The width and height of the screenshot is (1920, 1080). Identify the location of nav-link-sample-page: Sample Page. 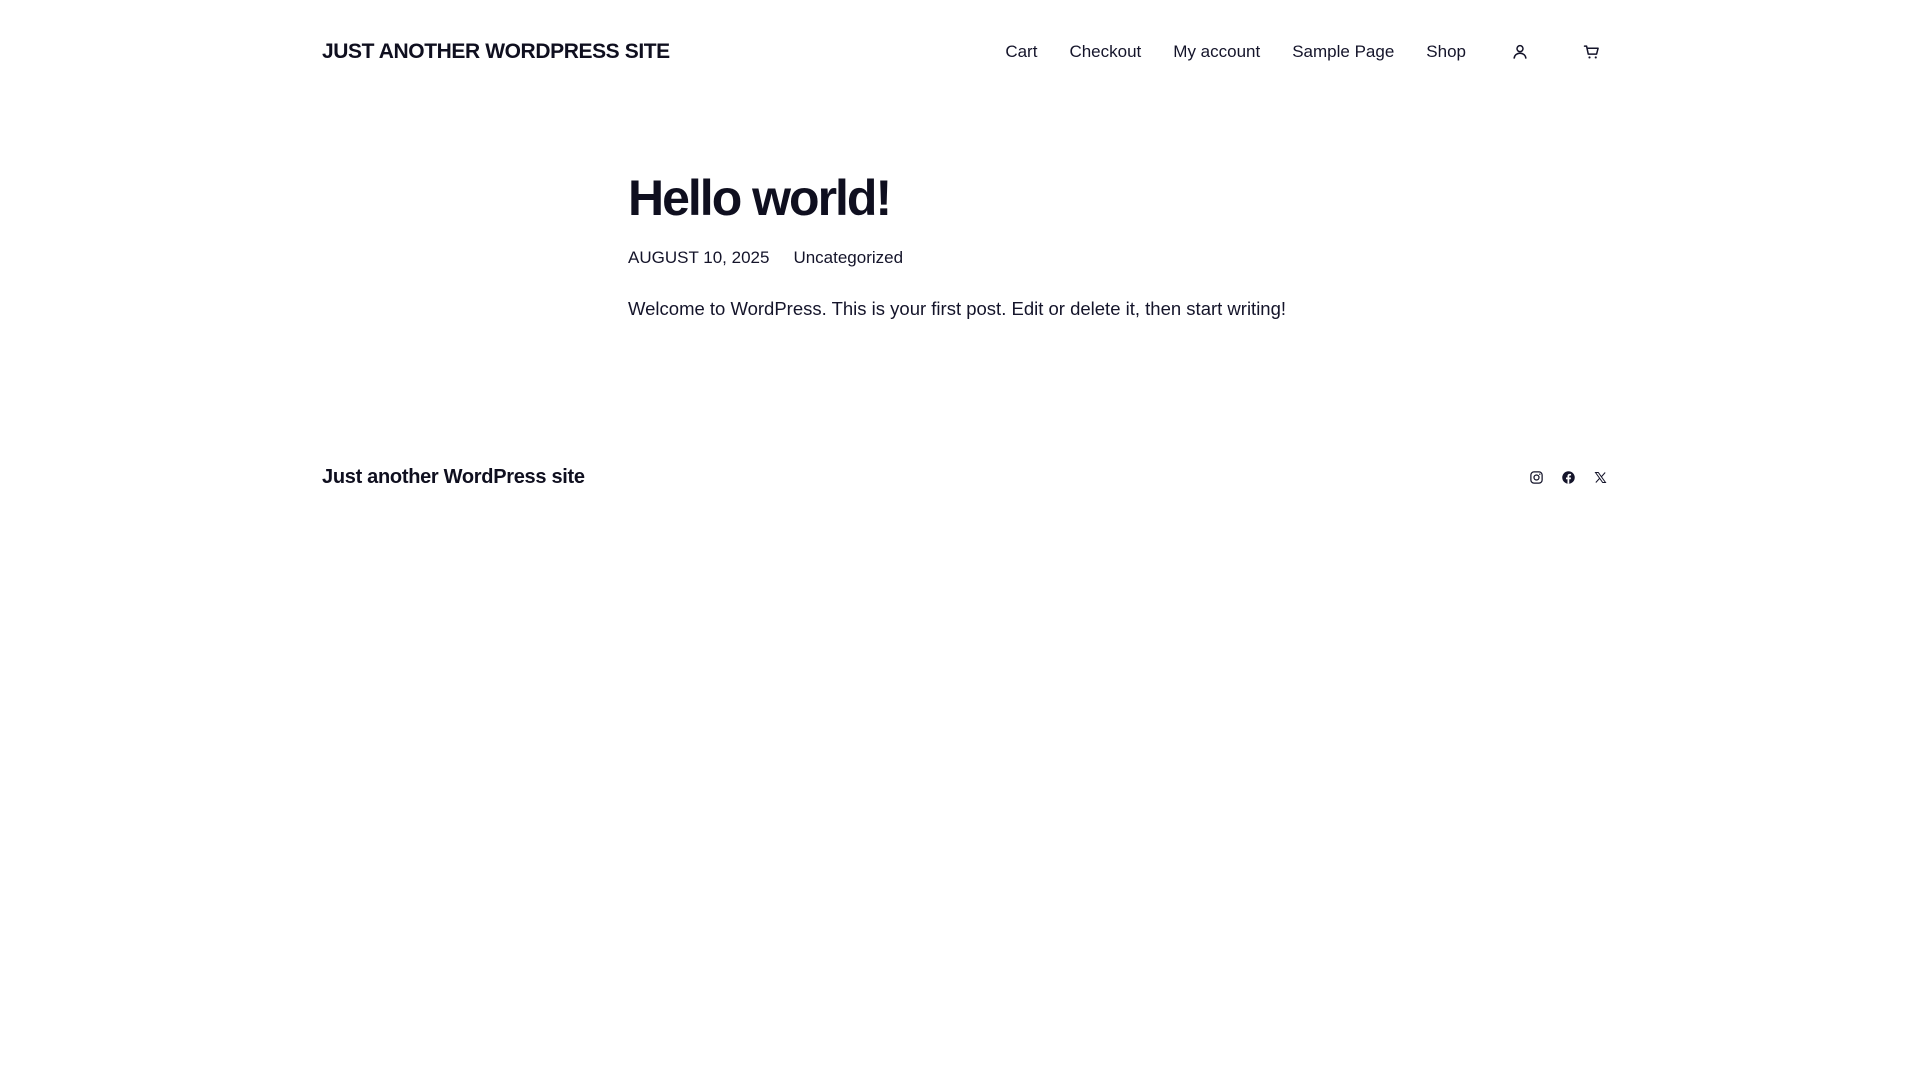
(1343, 52).